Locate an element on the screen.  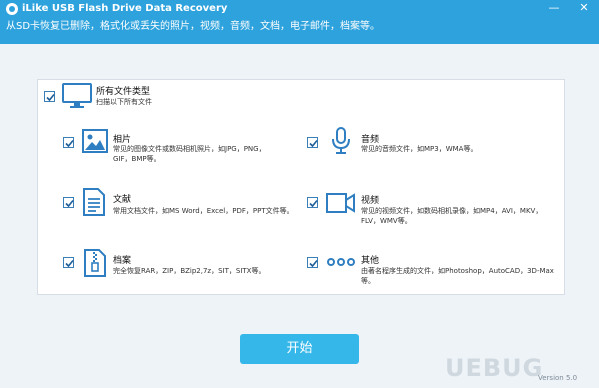
header-subtitle: 从SD卡恢复已删除，格式化或丢失的照片，视频，音频，文档，电子邮件，档案等。 is located at coordinates (193, 26).